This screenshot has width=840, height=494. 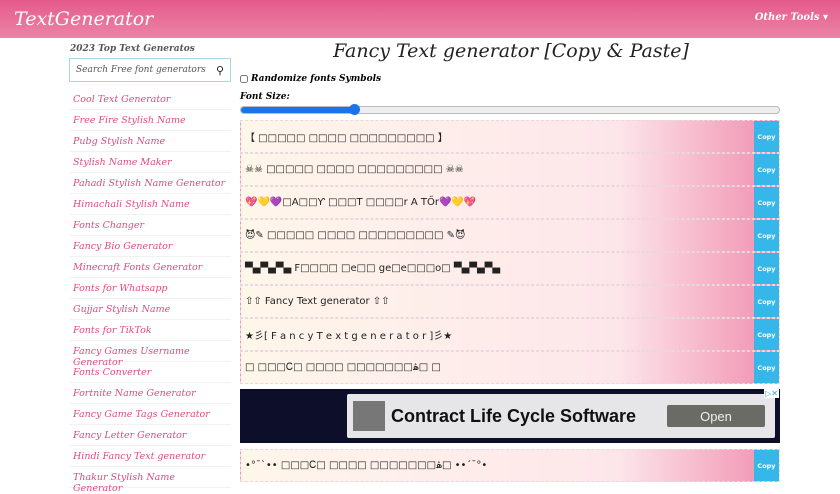 What do you see at coordinates (317, 301) in the screenshot?
I see `fancy-text: ⇧⇧ Fancy Text generator ⇧⇧` at bounding box center [317, 301].